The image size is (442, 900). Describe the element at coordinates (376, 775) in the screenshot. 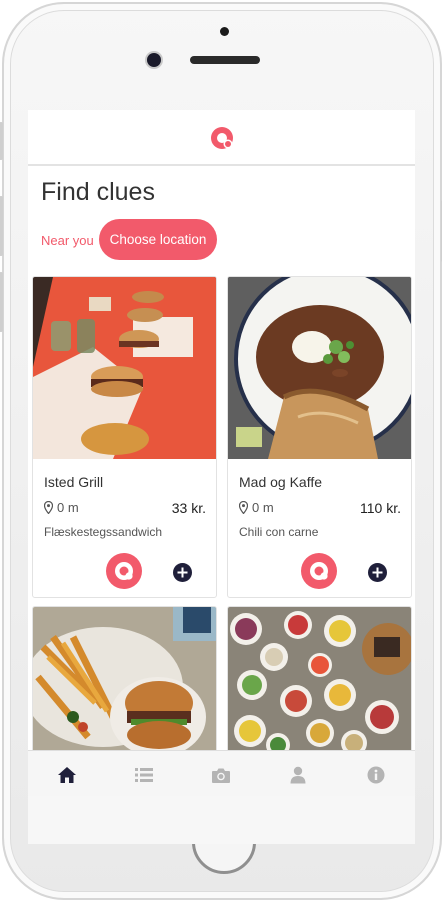

I see `info-icon` at that location.